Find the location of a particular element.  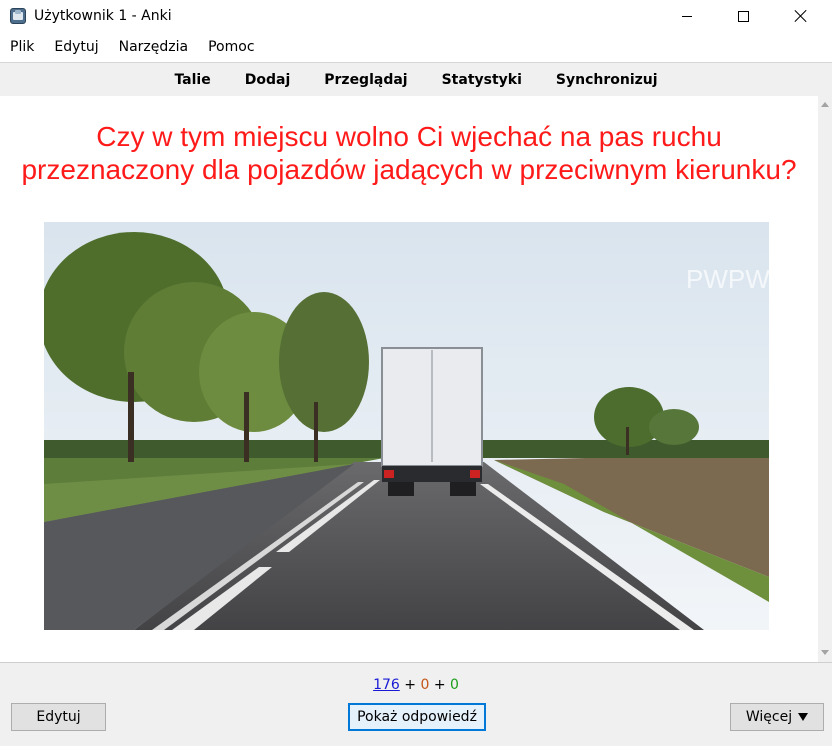

minimize-button is located at coordinates (687, 16).